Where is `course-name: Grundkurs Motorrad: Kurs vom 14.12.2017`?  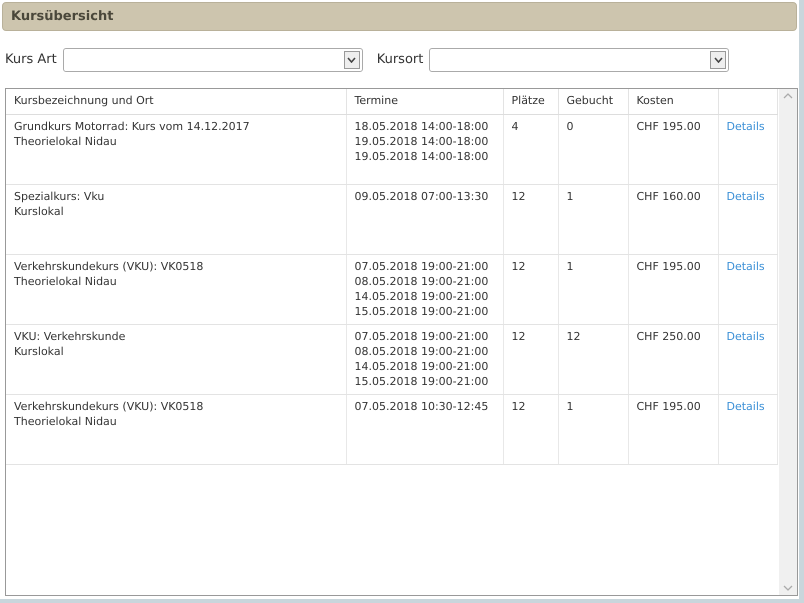
course-name: Grundkurs Motorrad: Kurs vom 14.12.2017 is located at coordinates (132, 126).